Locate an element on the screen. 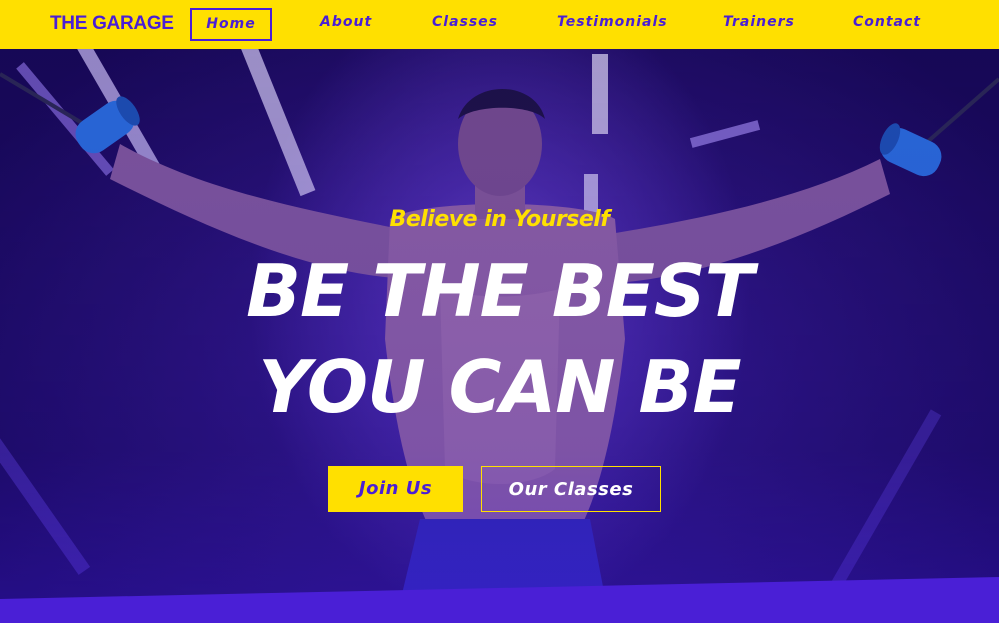 The width and height of the screenshot is (999, 623). hero-tagline: Believe in Yourself is located at coordinates (499, 219).